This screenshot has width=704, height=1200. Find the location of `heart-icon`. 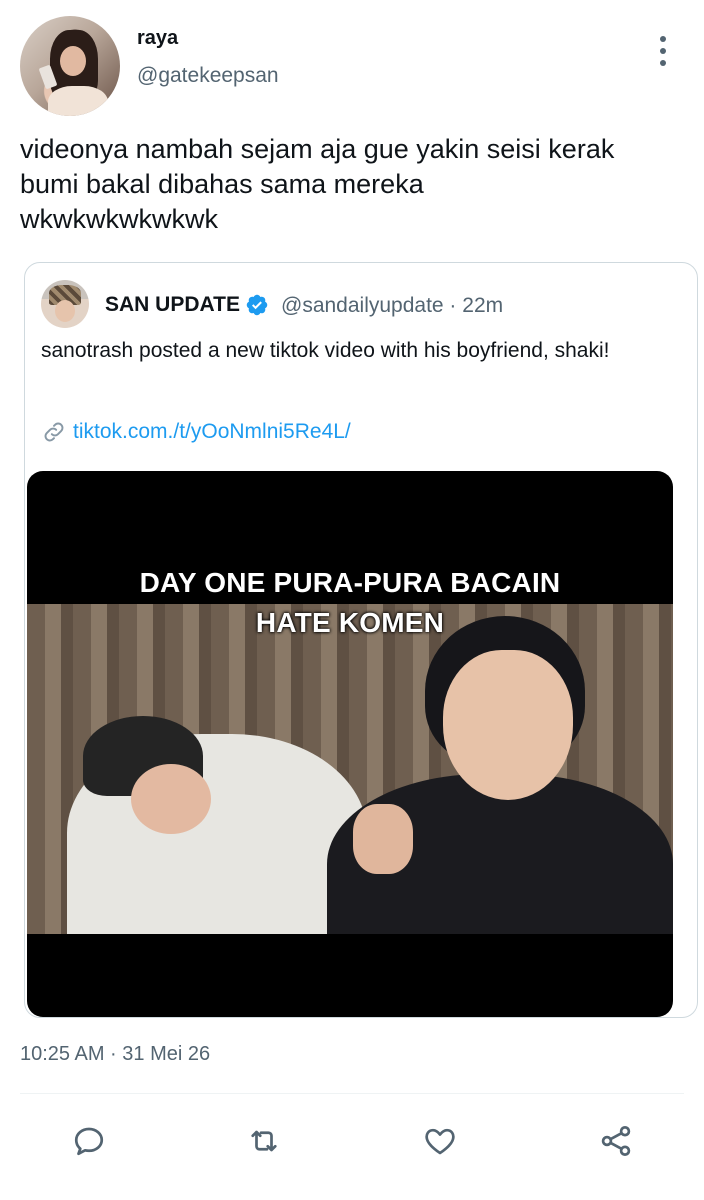

heart-icon is located at coordinates (440, 1141).